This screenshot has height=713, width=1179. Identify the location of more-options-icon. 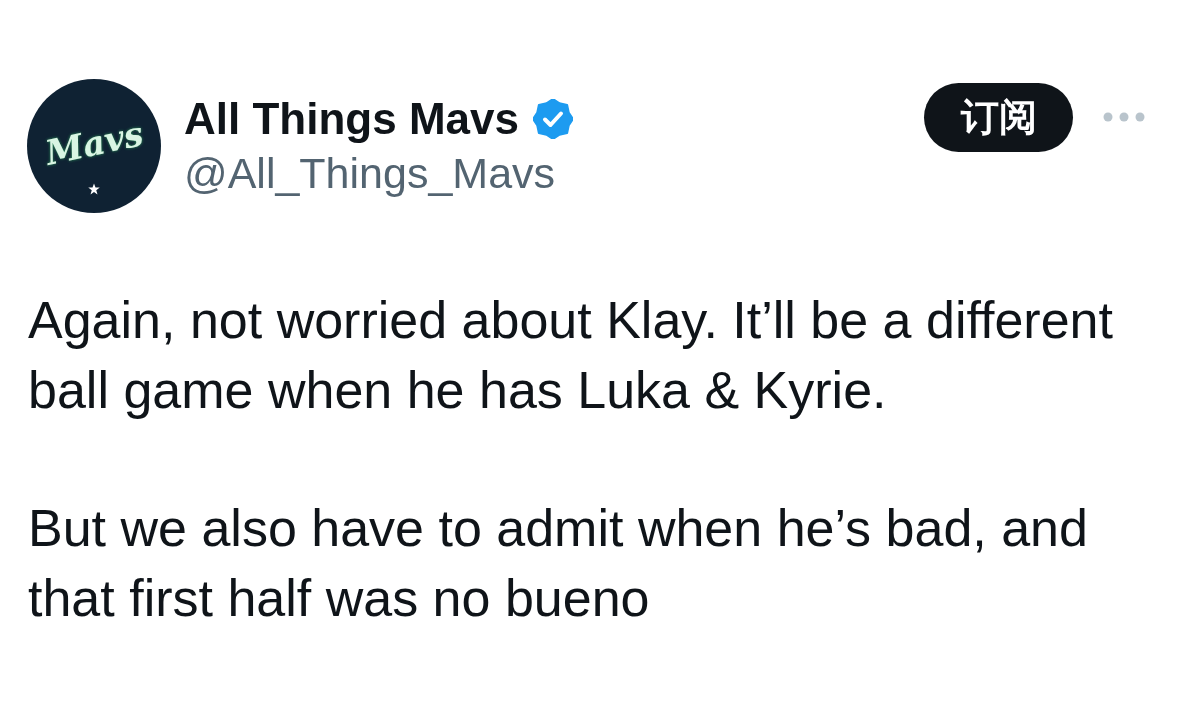
(1124, 117).